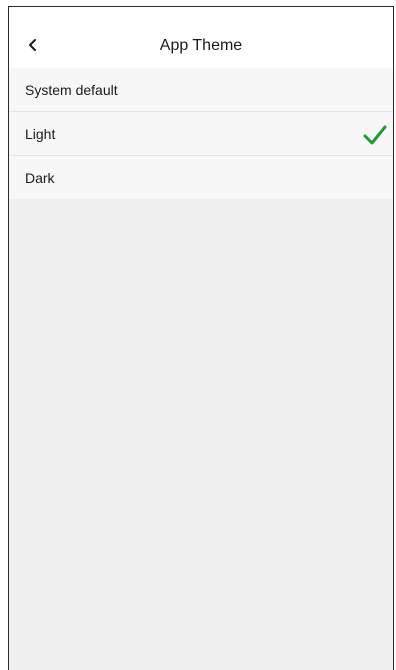 The image size is (396, 670). I want to click on option-label: Light, so click(40, 134).